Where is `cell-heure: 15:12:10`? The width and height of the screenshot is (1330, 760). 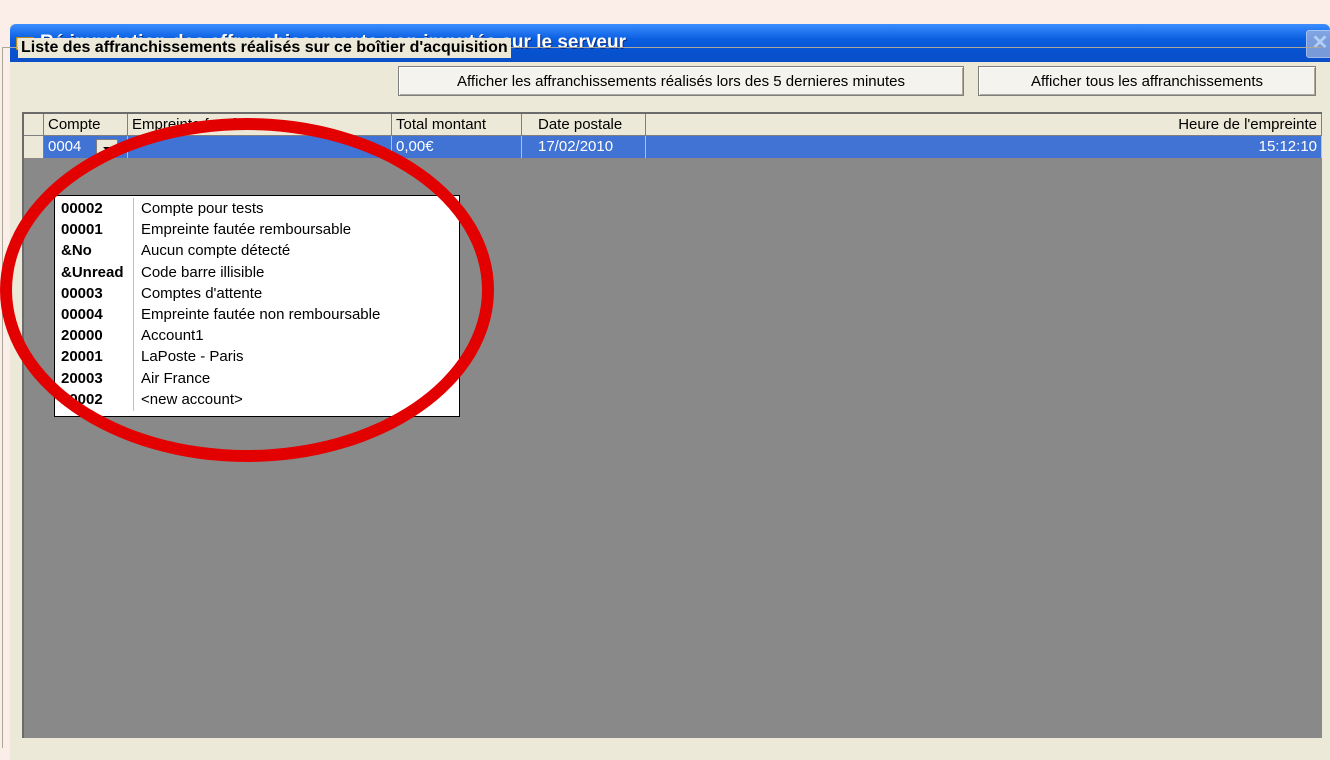
cell-heure: 15:12:10 is located at coordinates (984, 147).